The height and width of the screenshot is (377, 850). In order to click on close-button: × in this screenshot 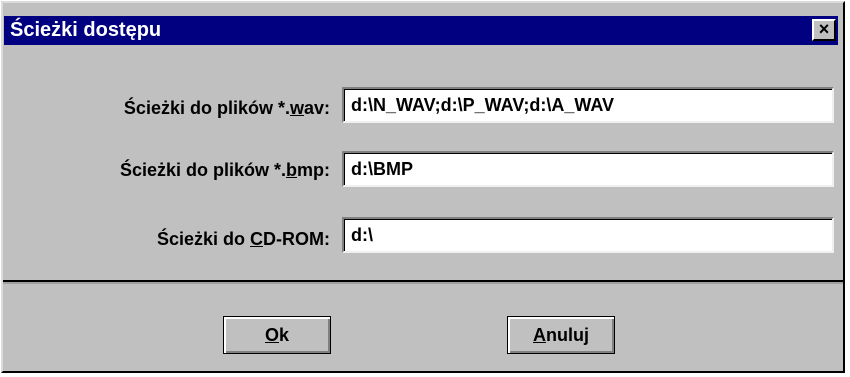, I will do `click(824, 30)`.